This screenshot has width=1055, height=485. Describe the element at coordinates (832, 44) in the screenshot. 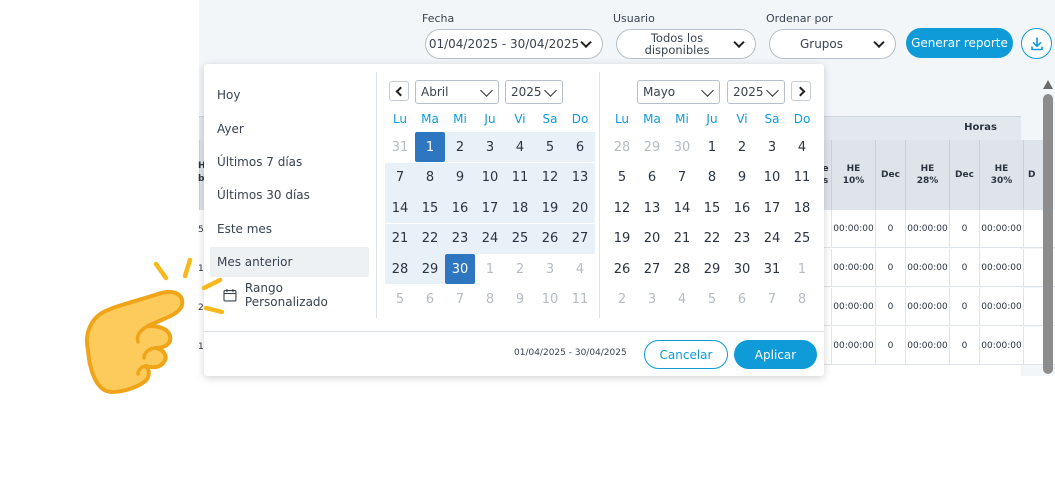

I see `order-select: Grupos` at that location.